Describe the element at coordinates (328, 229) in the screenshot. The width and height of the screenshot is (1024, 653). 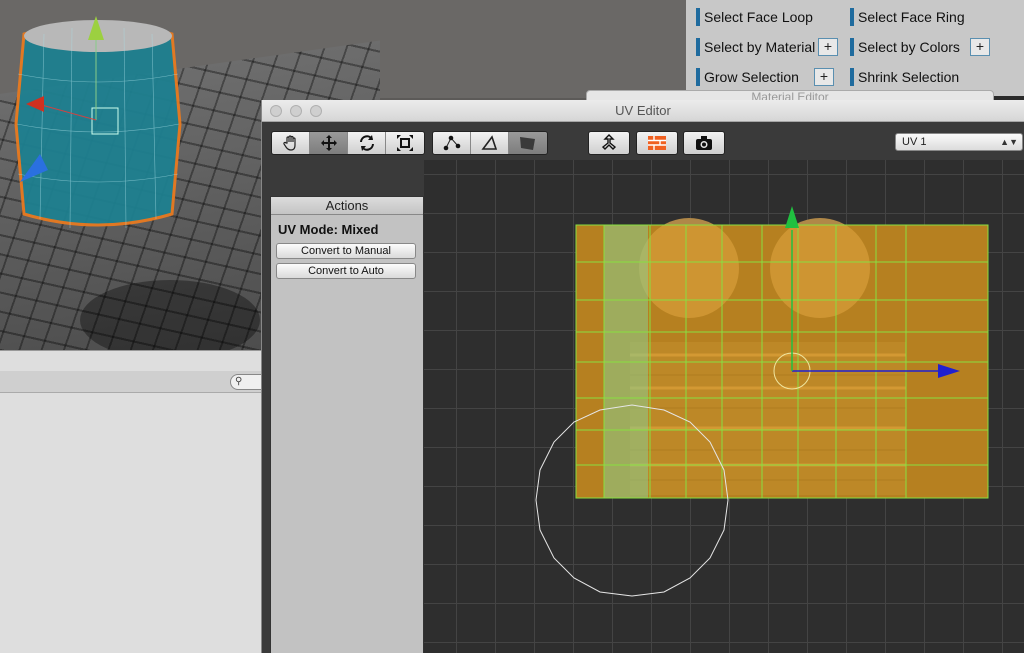
I see `uv-mode-label: UV Mode: Mixed` at that location.